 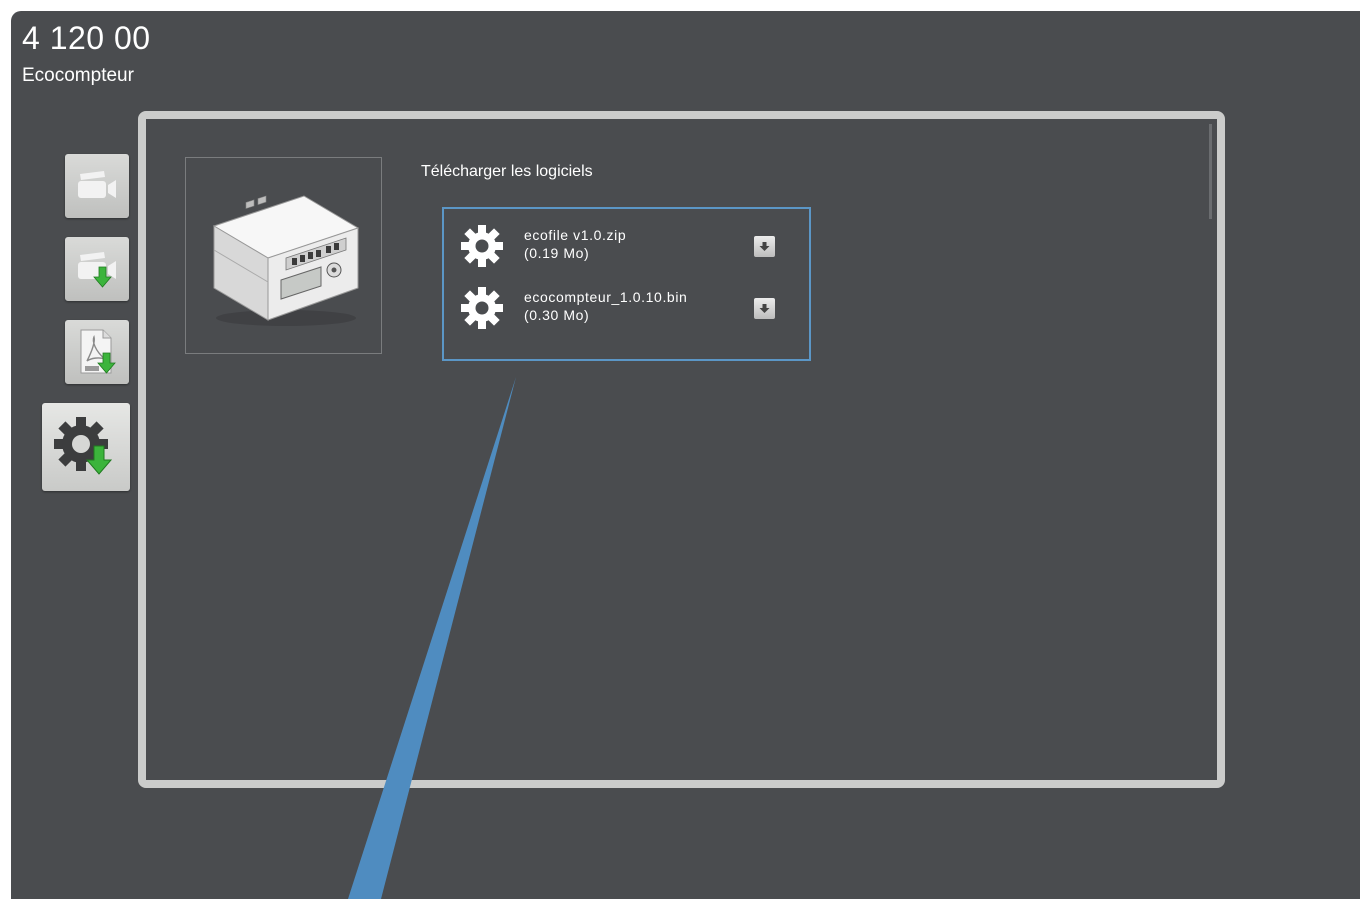 I want to click on product-image, so click(x=283, y=255).